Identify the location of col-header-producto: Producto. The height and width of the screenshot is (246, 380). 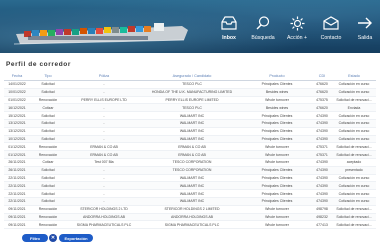
(277, 76).